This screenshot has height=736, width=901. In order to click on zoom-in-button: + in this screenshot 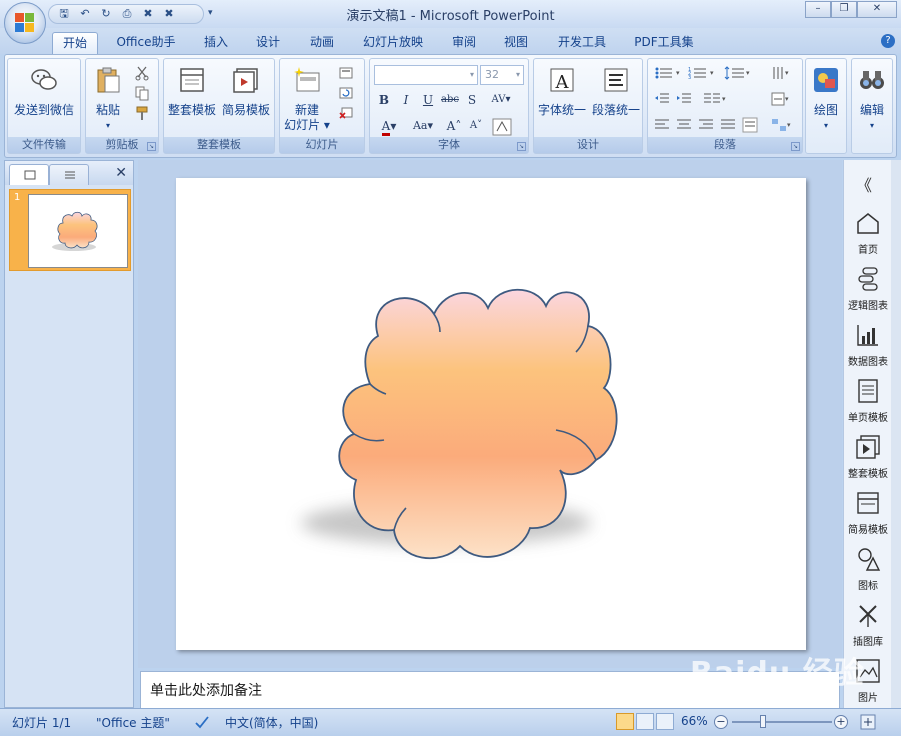, I will do `click(841, 722)`.